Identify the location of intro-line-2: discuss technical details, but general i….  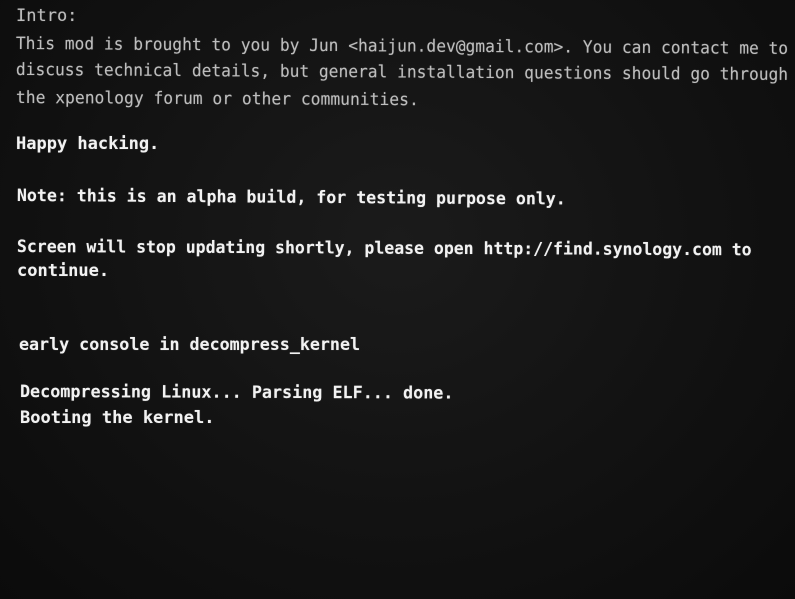
(402, 72).